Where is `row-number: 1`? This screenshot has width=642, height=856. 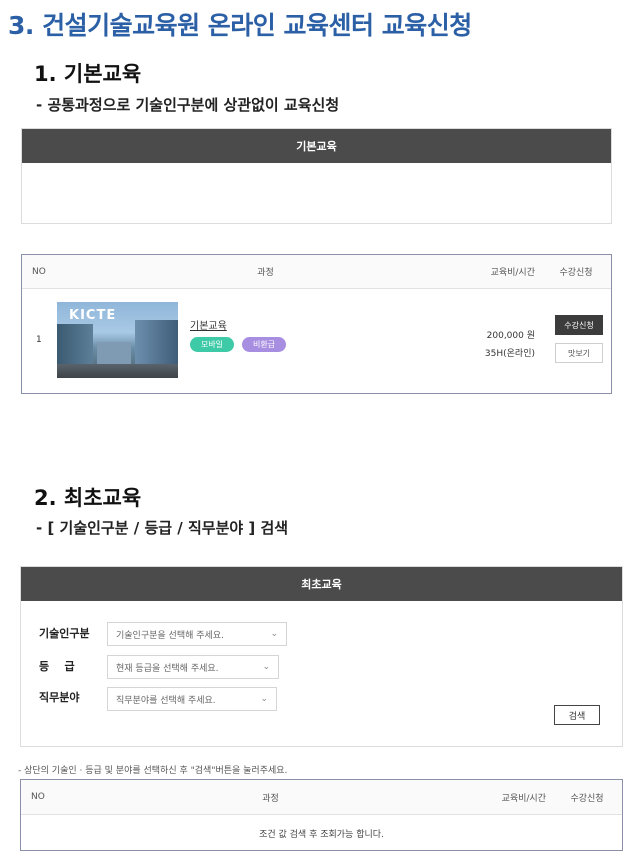
row-number: 1 is located at coordinates (39, 340).